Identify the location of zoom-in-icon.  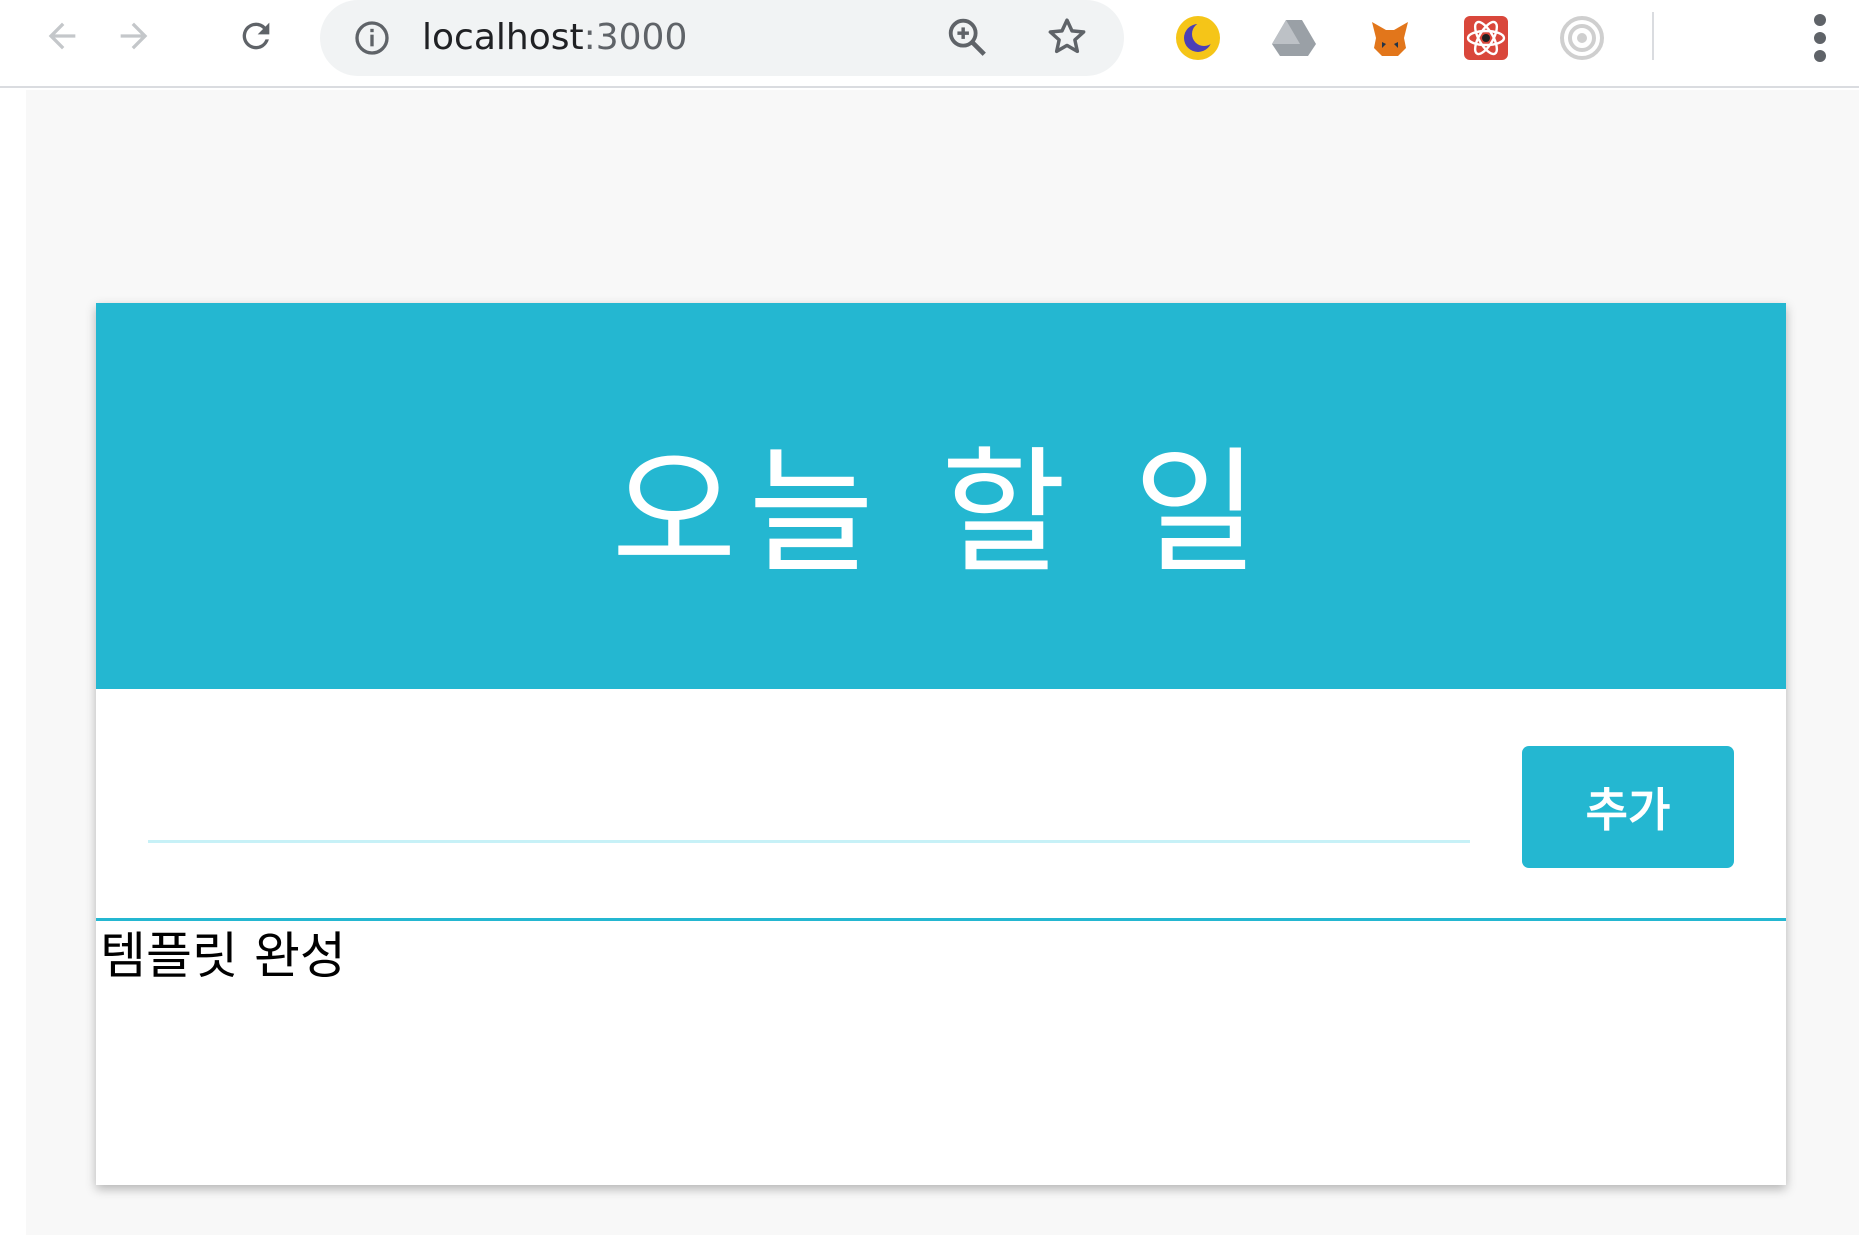
(967, 37).